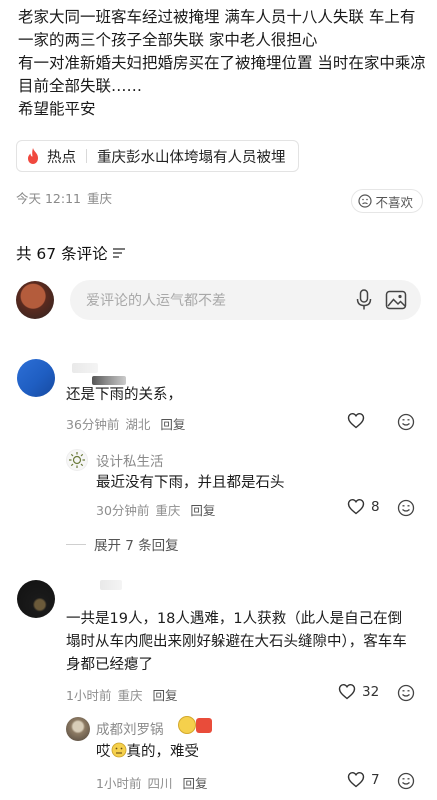  I want to click on post-line: 希望能平安, so click(57, 109).